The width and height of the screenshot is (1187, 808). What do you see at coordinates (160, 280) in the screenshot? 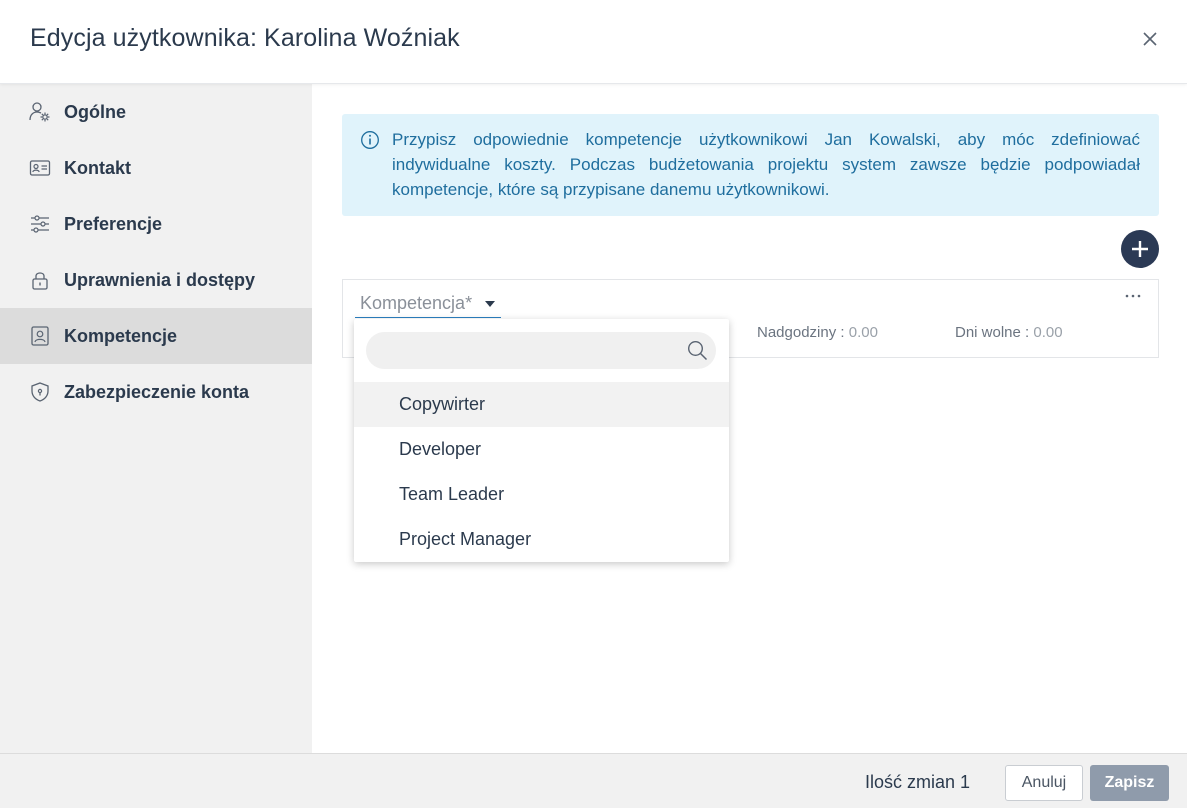
I see `sidebar-item-label: Uprawnienia i dostępy` at bounding box center [160, 280].